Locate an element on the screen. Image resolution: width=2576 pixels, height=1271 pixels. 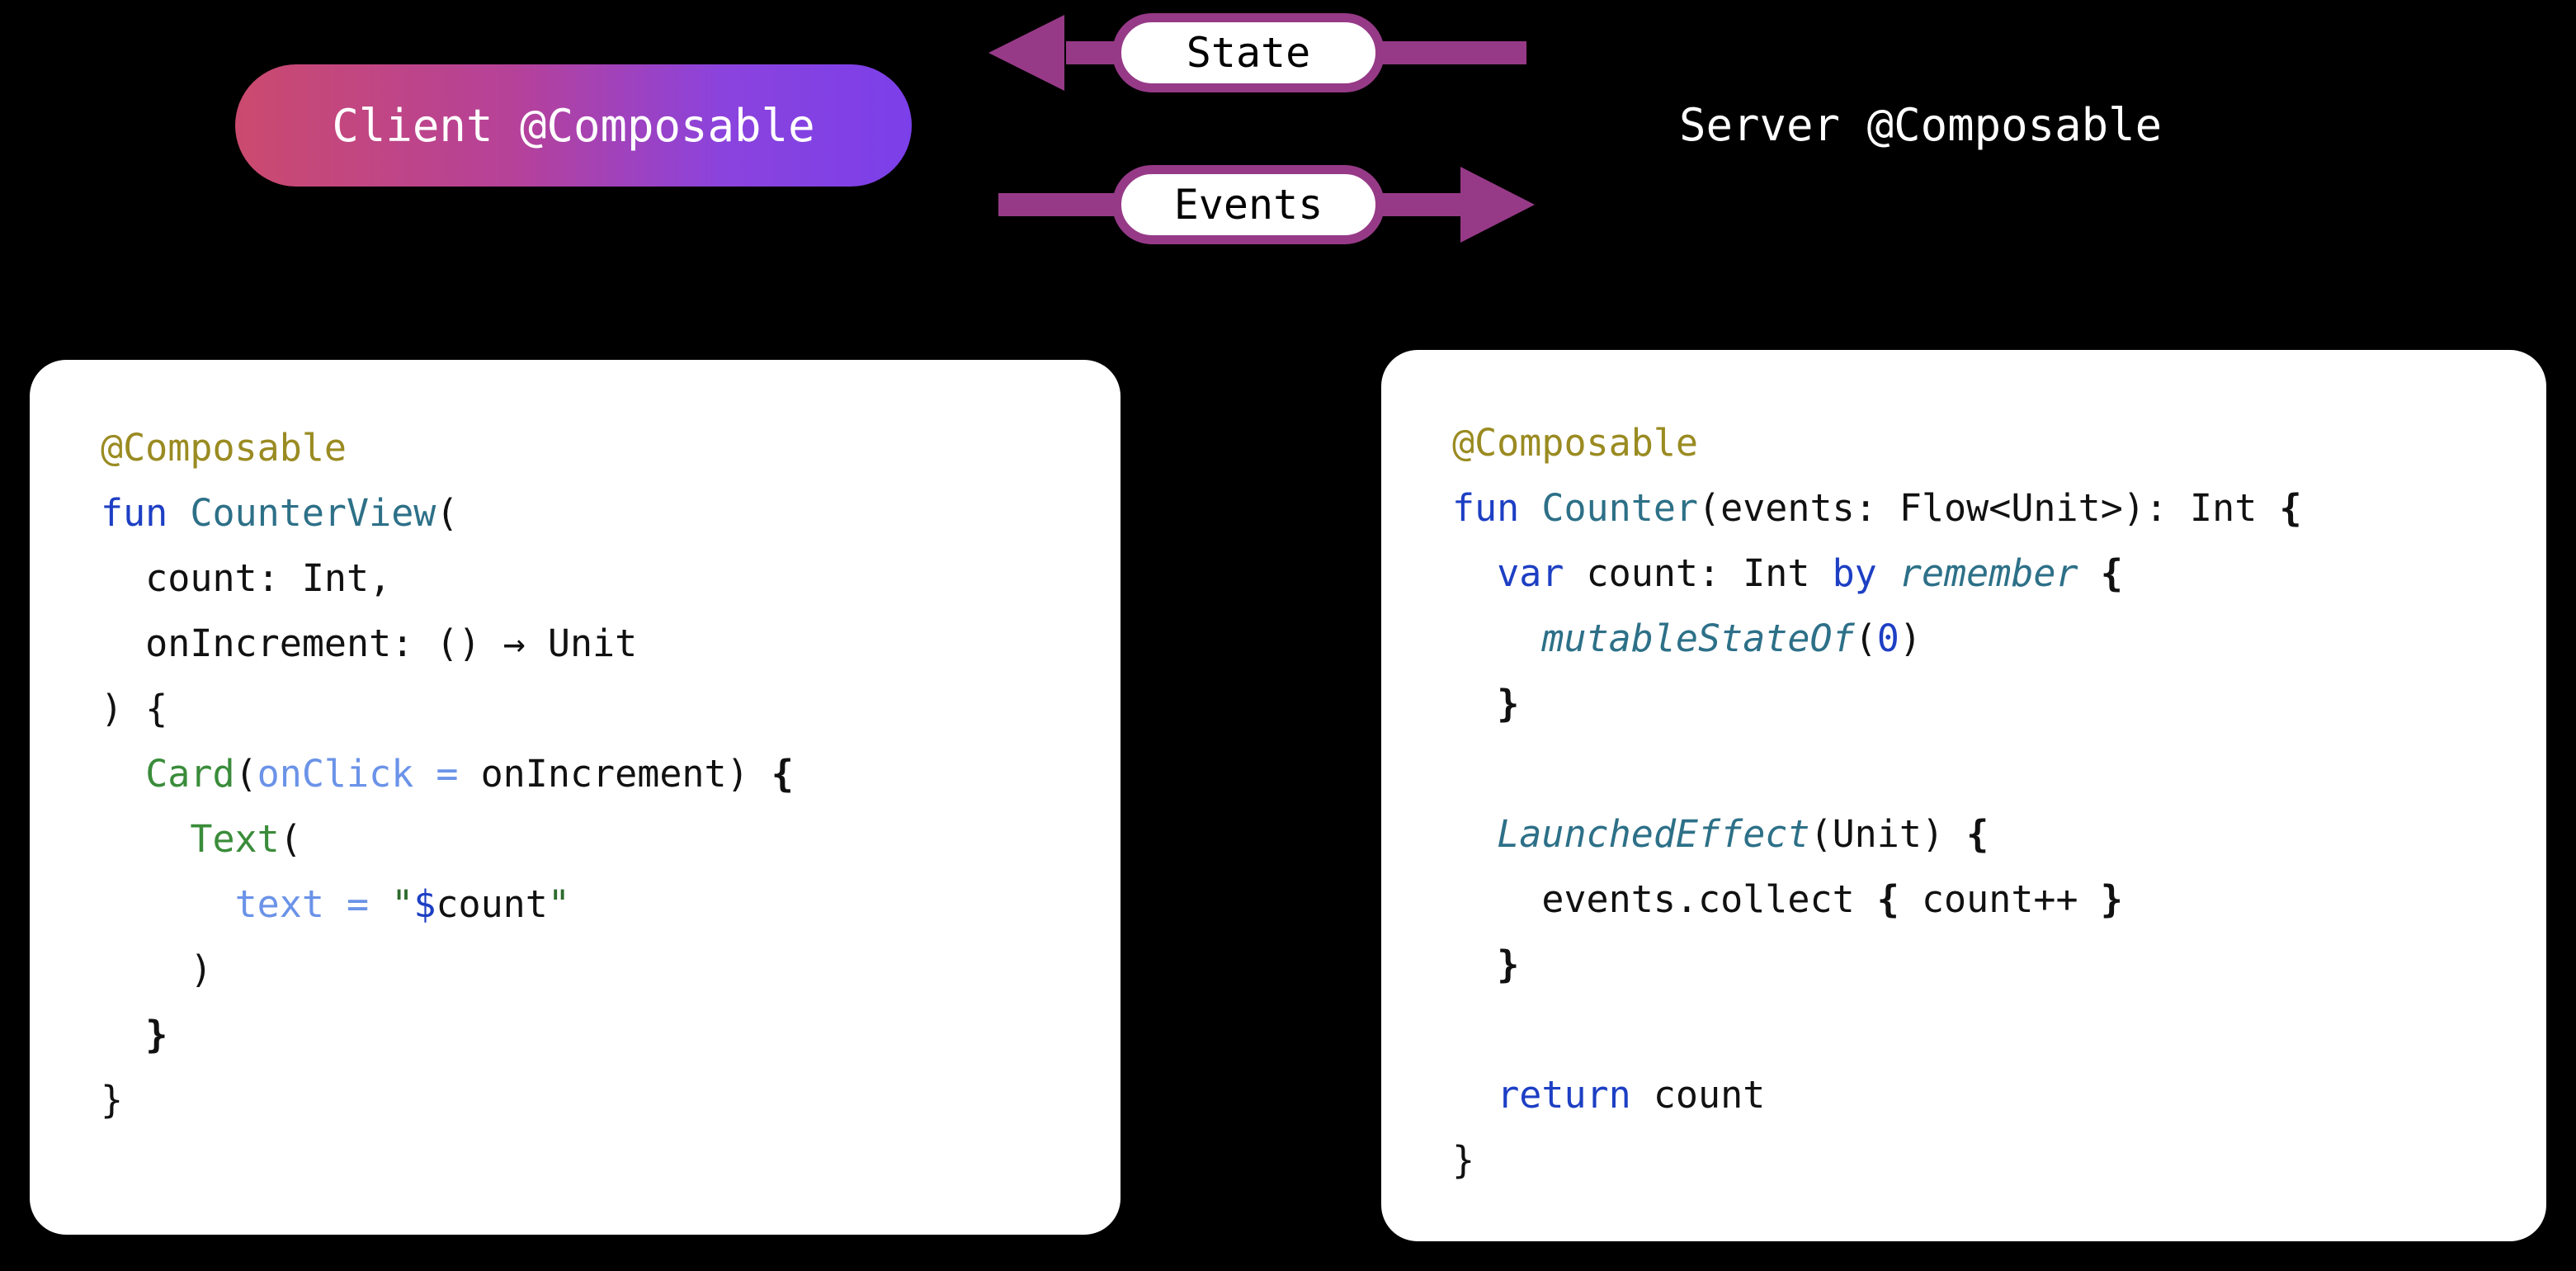
code-token: count: Int, is located at coordinates (246, 578).